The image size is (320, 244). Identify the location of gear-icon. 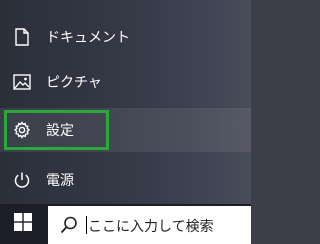
(22, 130).